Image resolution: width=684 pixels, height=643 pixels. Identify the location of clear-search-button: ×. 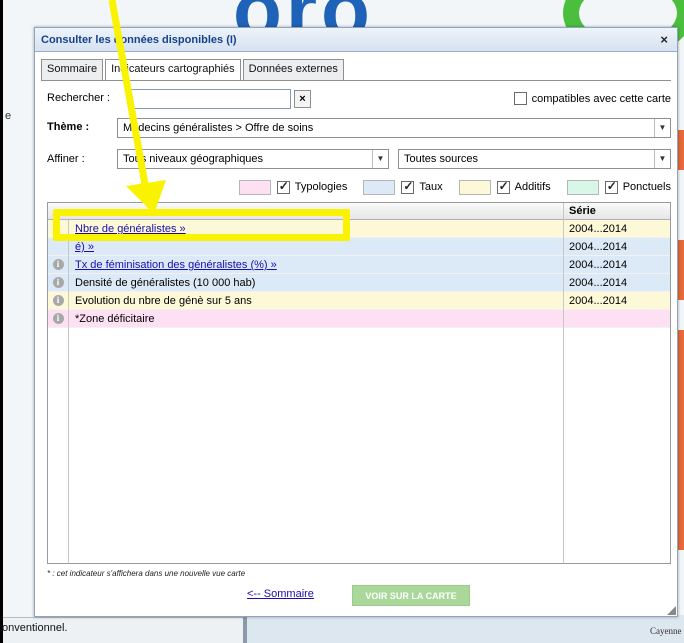
(302, 99).